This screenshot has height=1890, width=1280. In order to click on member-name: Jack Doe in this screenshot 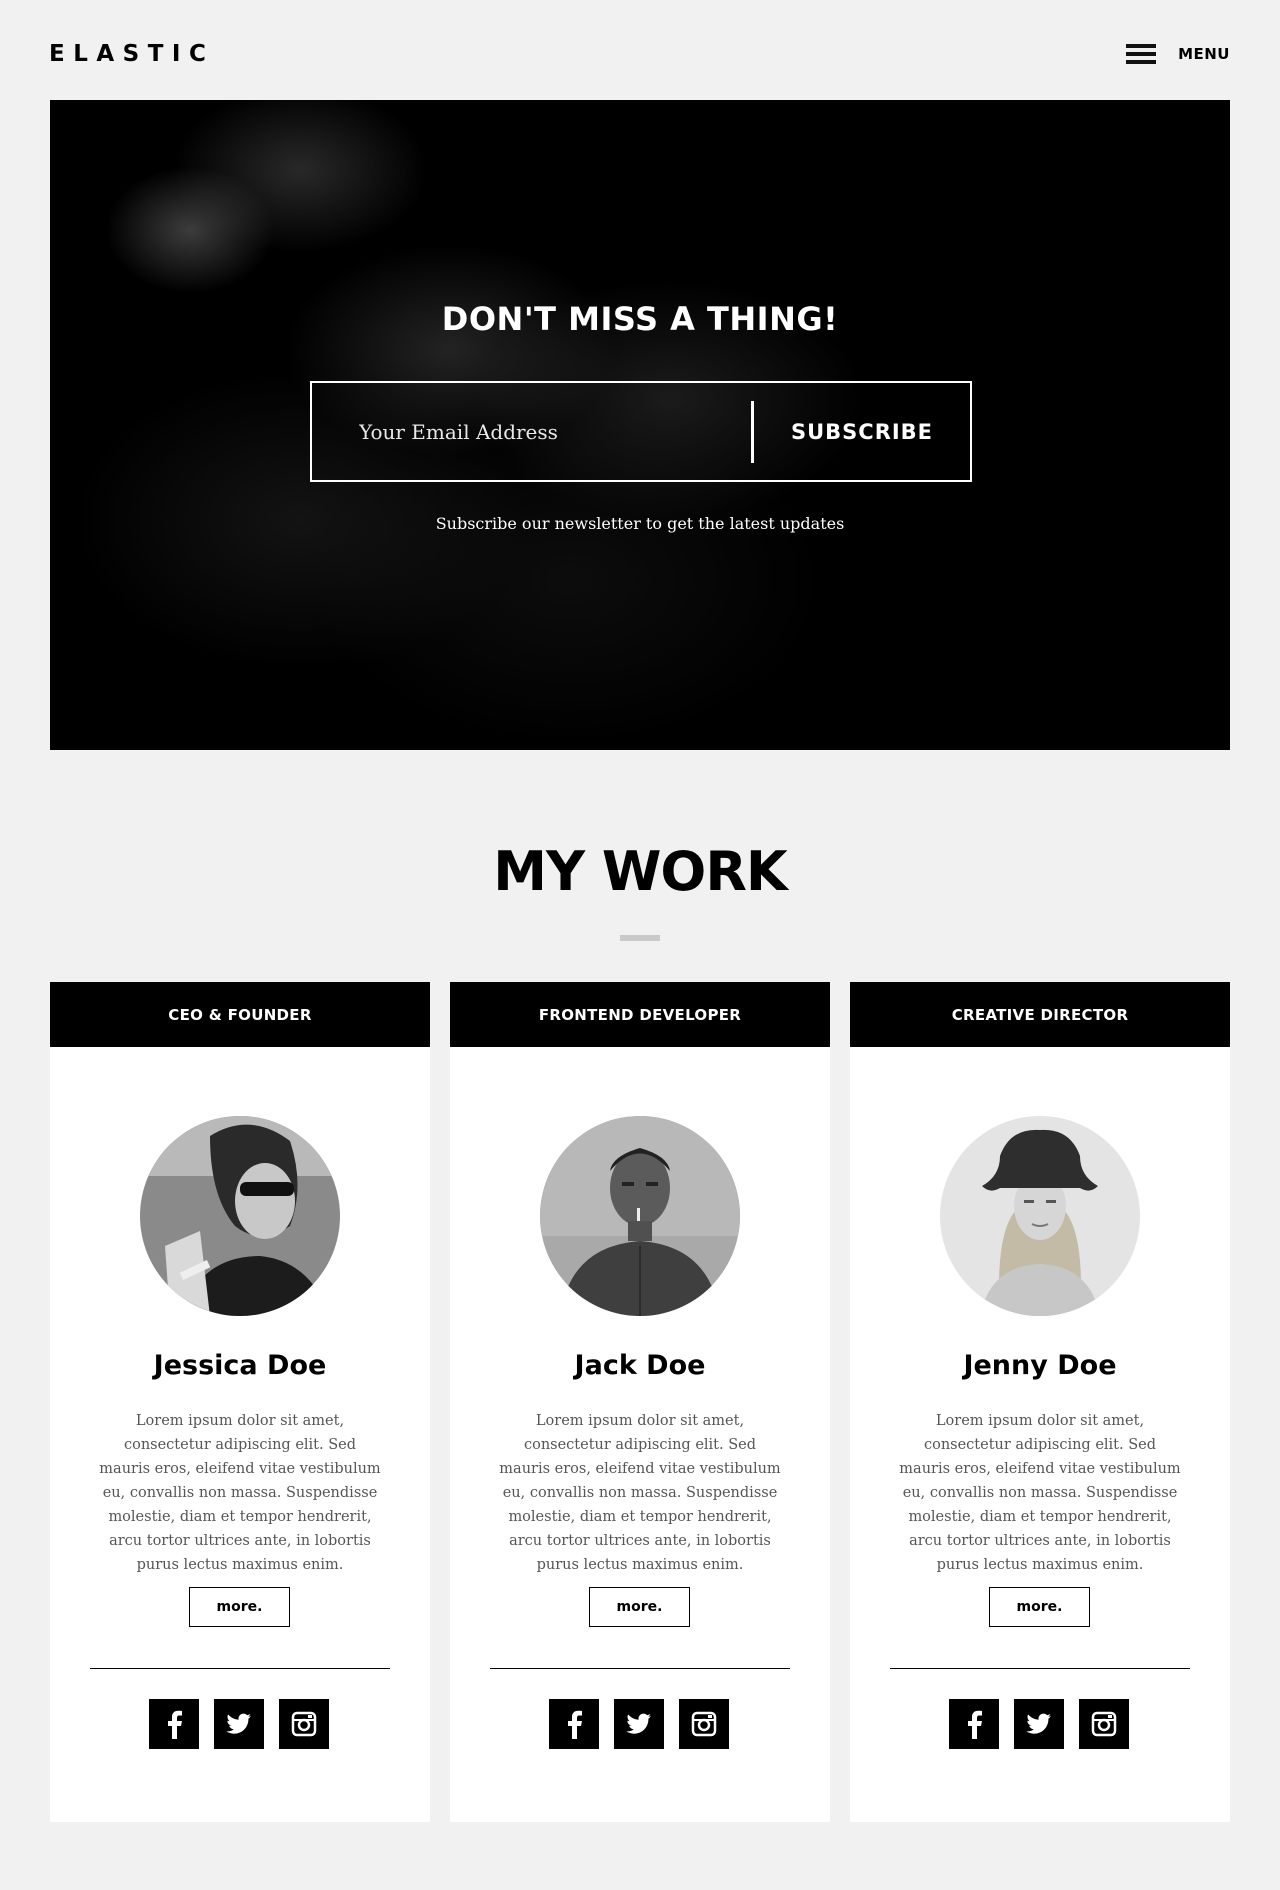, I will do `click(640, 1365)`.